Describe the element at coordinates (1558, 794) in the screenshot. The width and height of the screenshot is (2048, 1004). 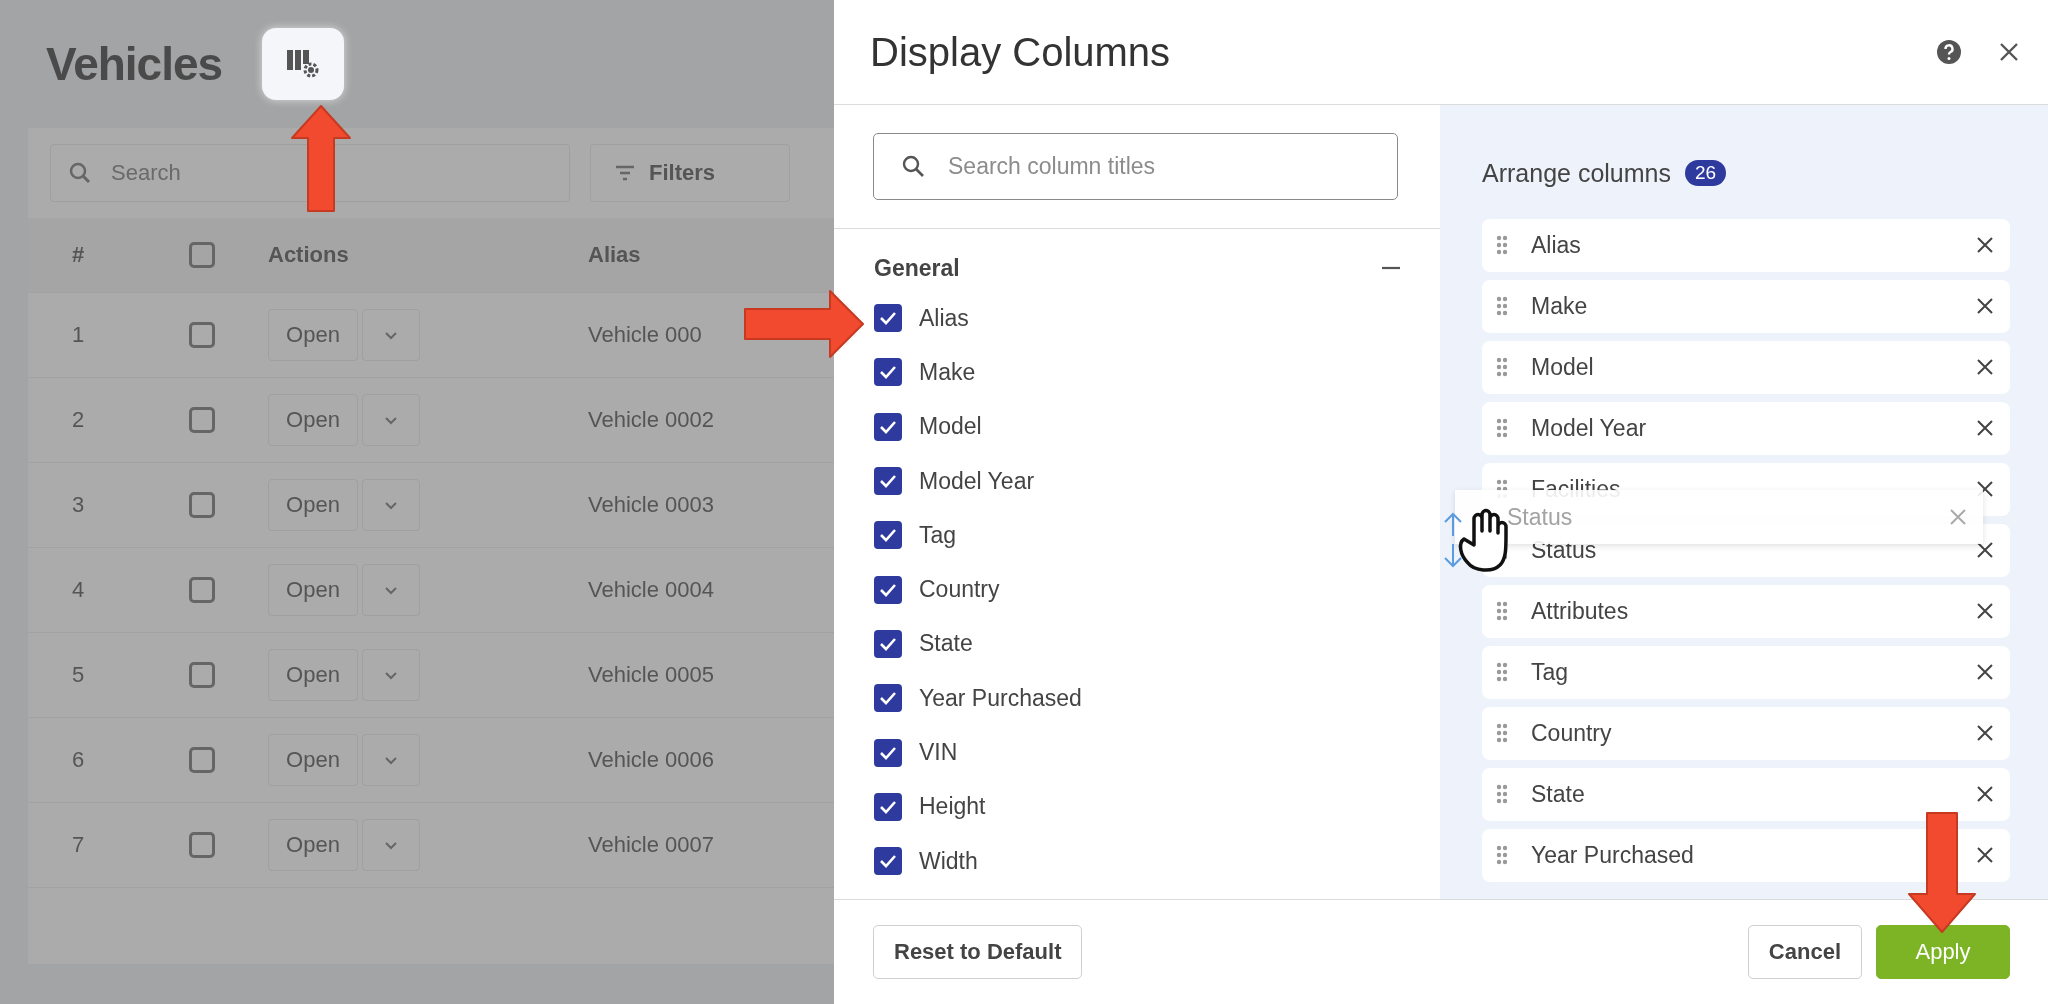
I see `column-label: State` at that location.